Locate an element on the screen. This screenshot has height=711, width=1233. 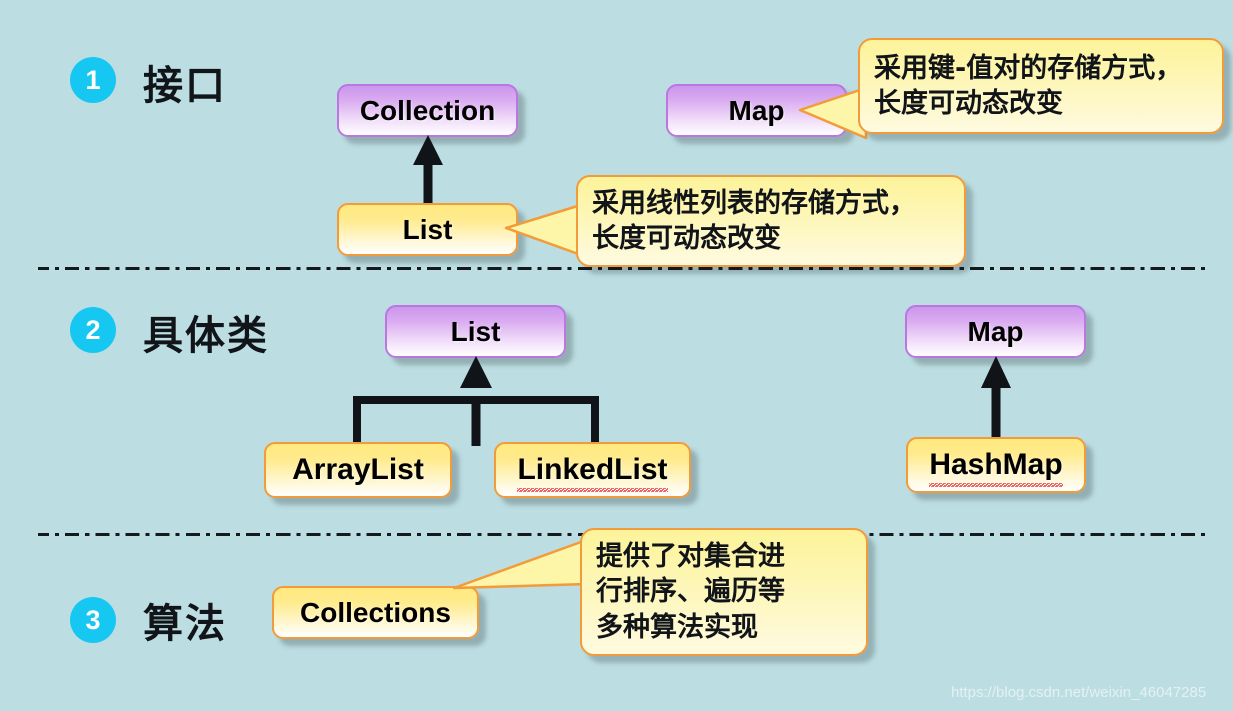
node-arraylist: ArrayList is located at coordinates (358, 470).